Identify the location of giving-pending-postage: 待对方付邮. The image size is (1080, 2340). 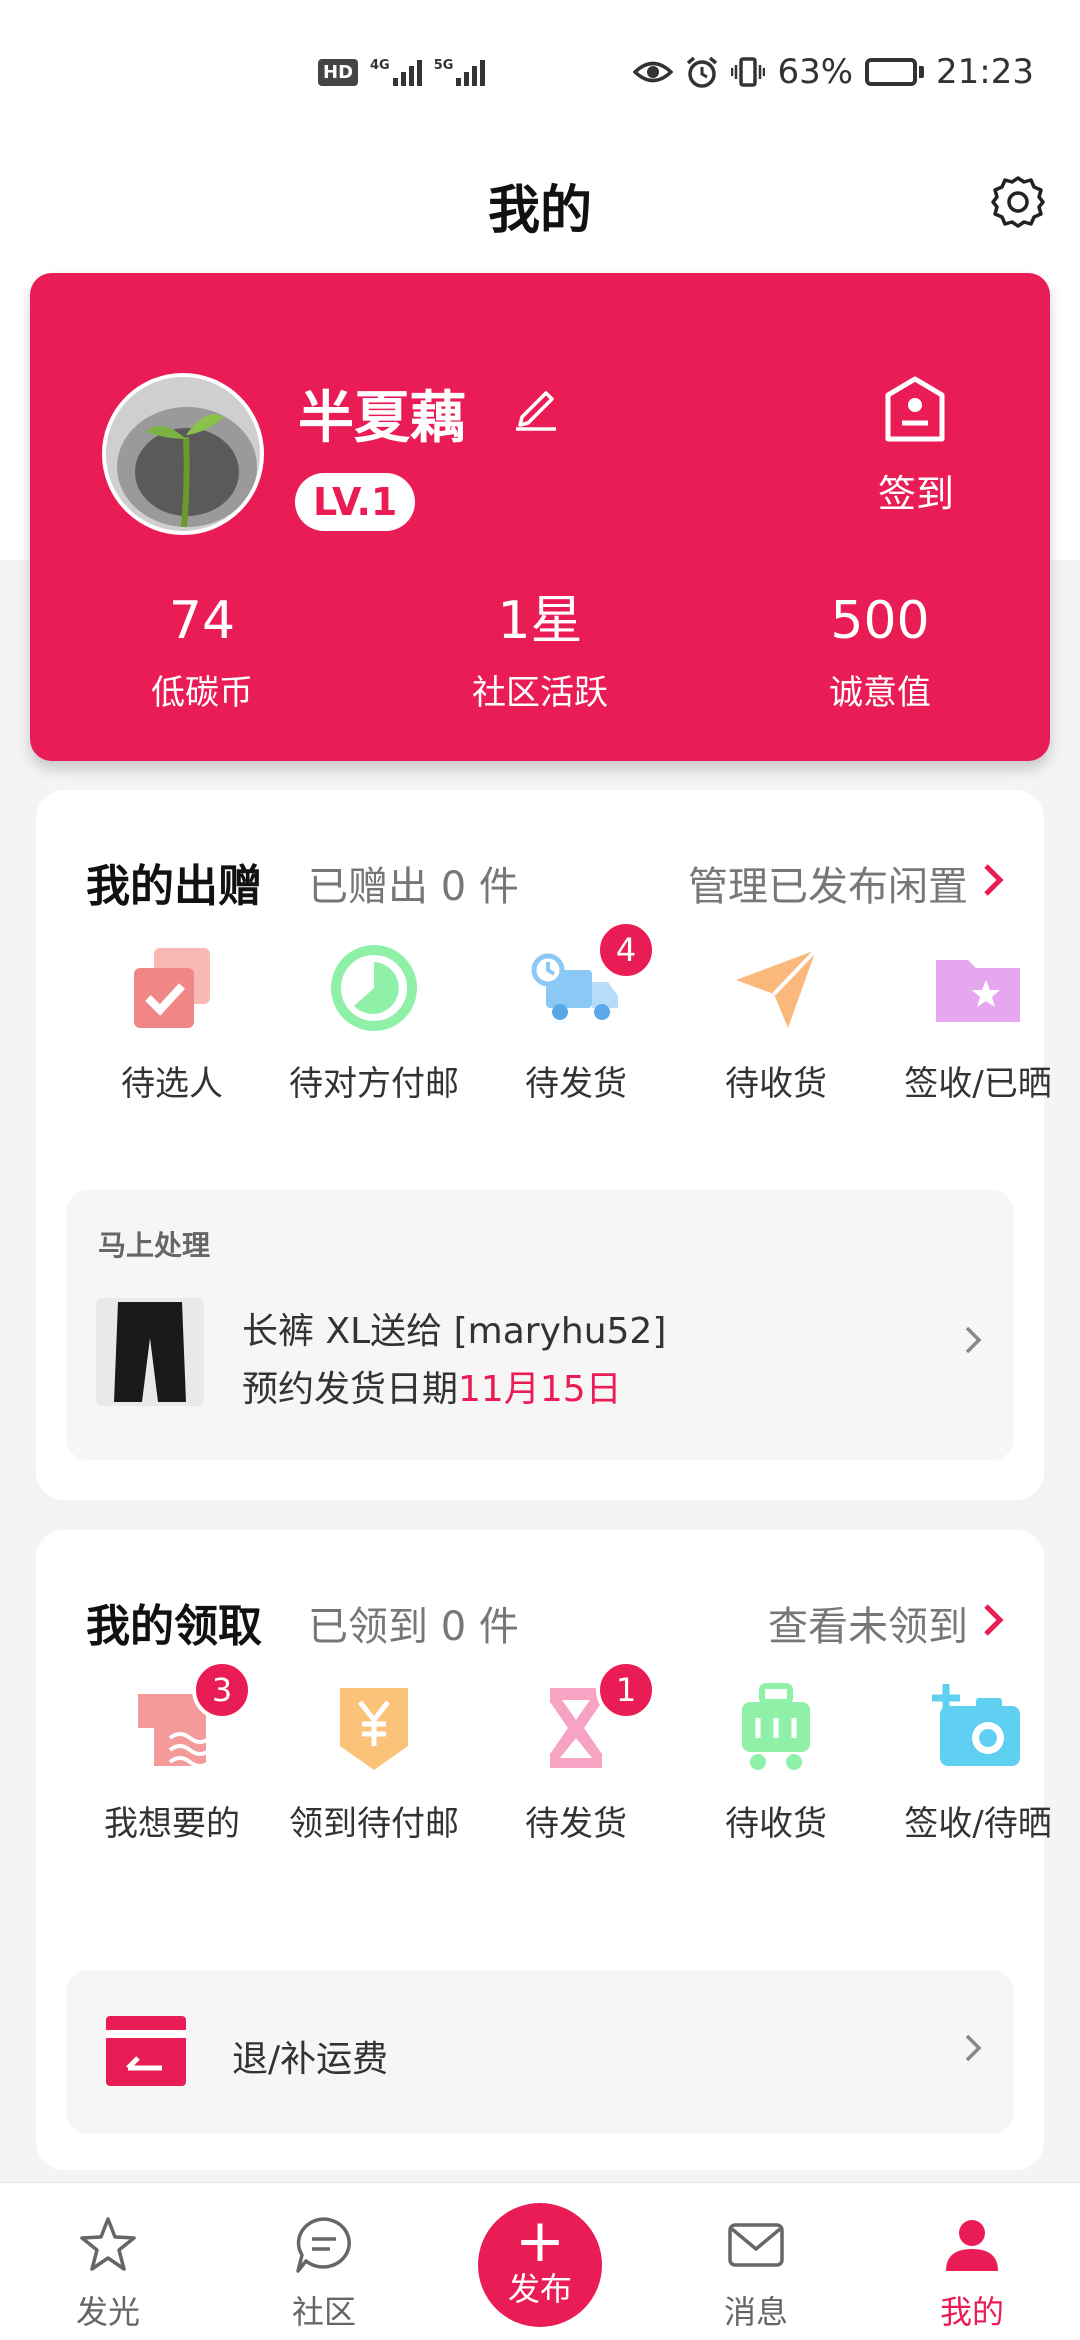
(374, 1022).